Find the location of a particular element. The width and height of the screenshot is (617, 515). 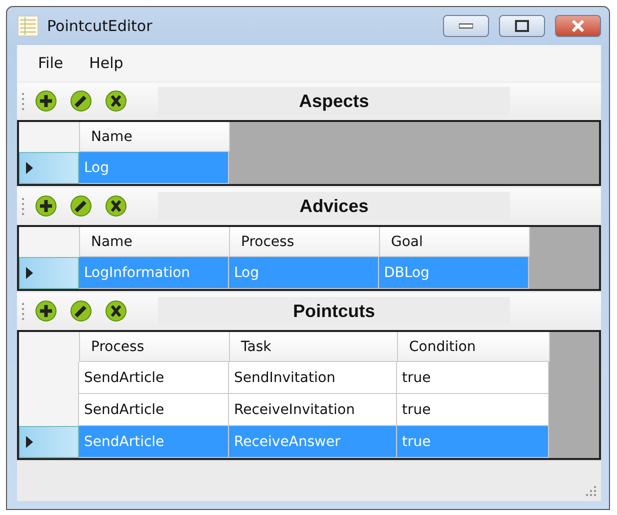

table-cell: DBLog is located at coordinates (454, 273).